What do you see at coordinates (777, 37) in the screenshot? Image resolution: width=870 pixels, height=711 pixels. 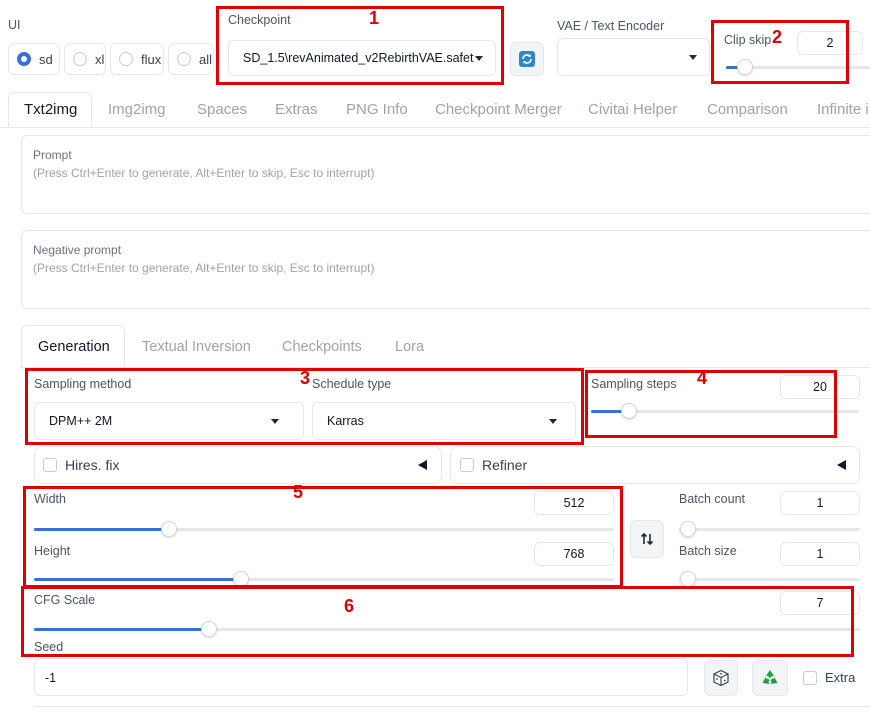 I see `annotation-number-2: 2` at bounding box center [777, 37].